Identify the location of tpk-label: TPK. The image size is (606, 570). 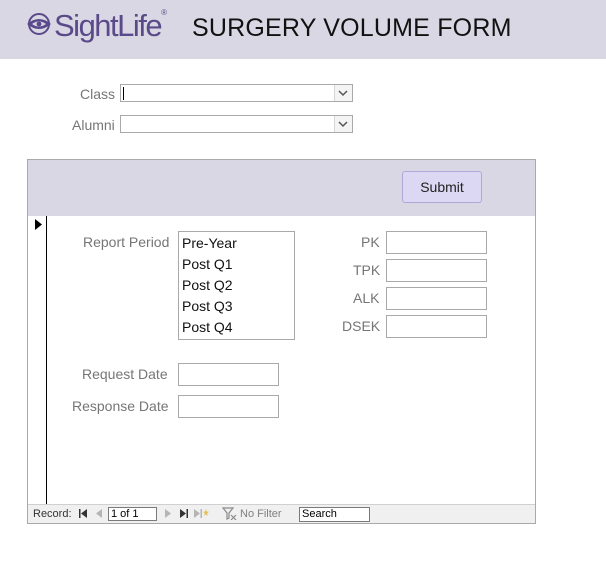
(367, 270).